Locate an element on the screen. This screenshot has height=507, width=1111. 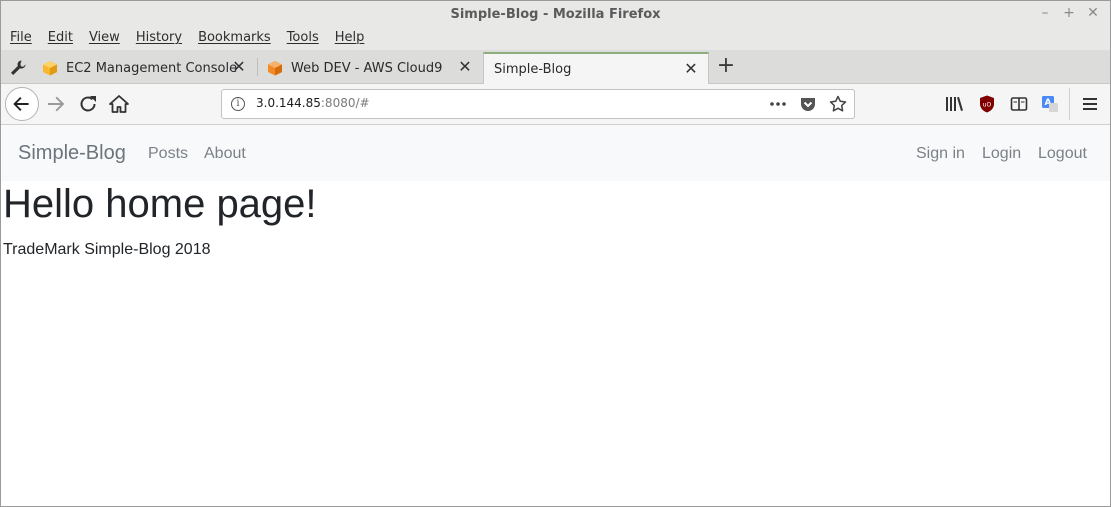
page-heading: Hello home page! is located at coordinates (160, 204).